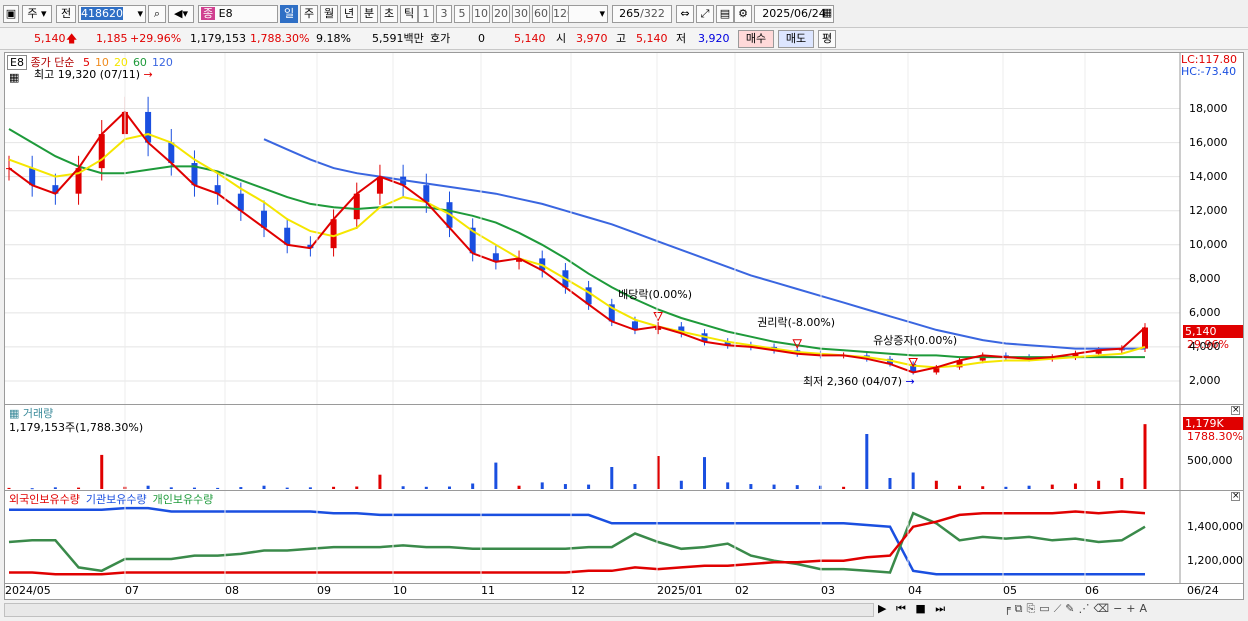 The height and width of the screenshot is (621, 1248). Describe the element at coordinates (400, 590) in the screenshot. I see `x-axis-label: 10` at that location.